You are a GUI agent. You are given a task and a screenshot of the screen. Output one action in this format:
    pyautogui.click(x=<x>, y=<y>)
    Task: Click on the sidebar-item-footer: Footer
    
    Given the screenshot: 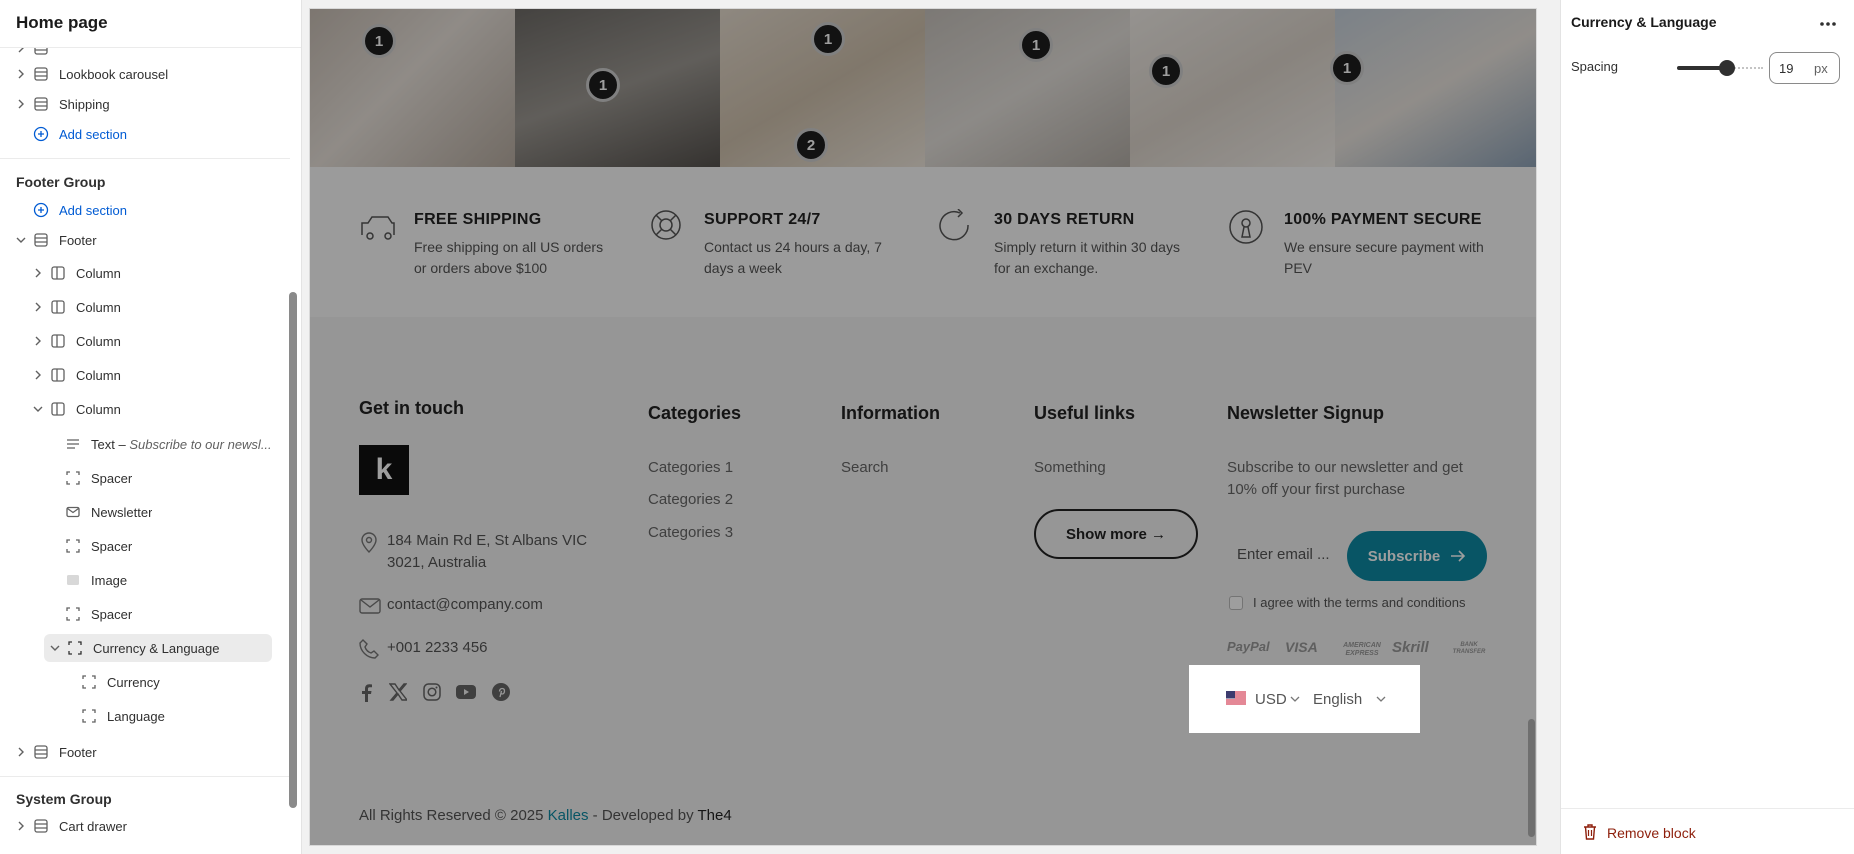 What is the action you would take?
    pyautogui.click(x=55, y=240)
    